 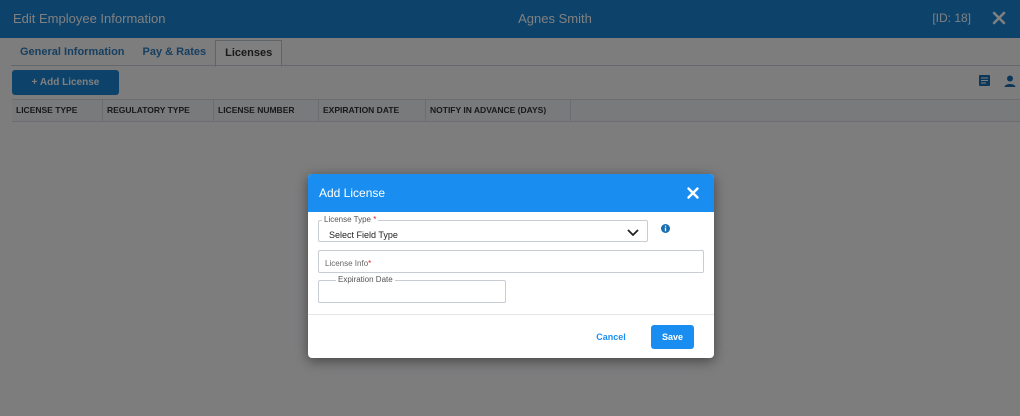 What do you see at coordinates (665, 228) in the screenshot?
I see `info-icon` at bounding box center [665, 228].